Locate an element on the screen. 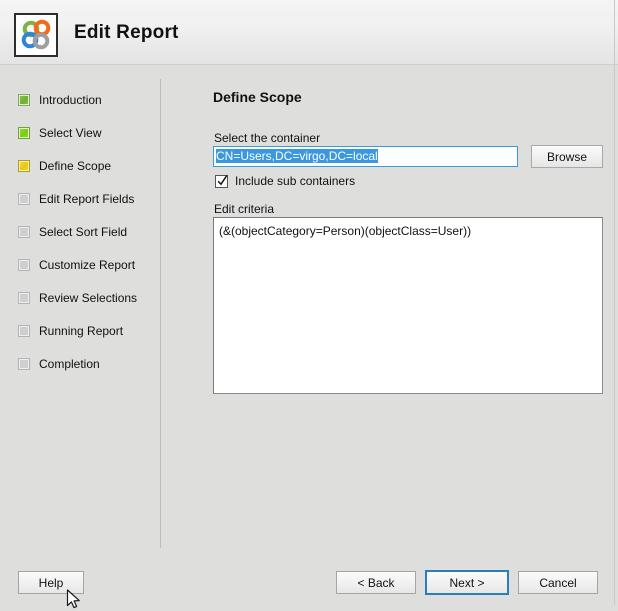 This screenshot has height=611, width=618. sidebar-item-label: Review Selections is located at coordinates (88, 298).